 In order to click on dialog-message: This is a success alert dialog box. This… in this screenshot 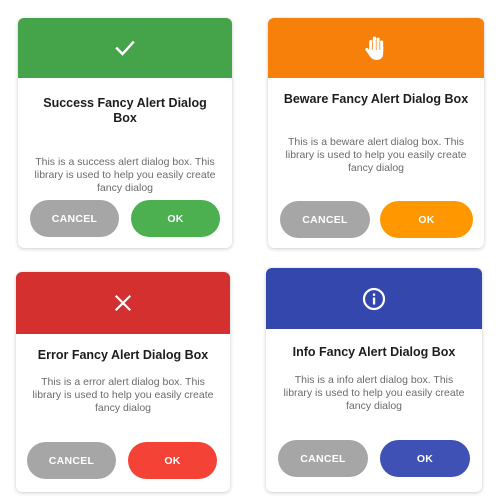, I will do `click(125, 175)`.